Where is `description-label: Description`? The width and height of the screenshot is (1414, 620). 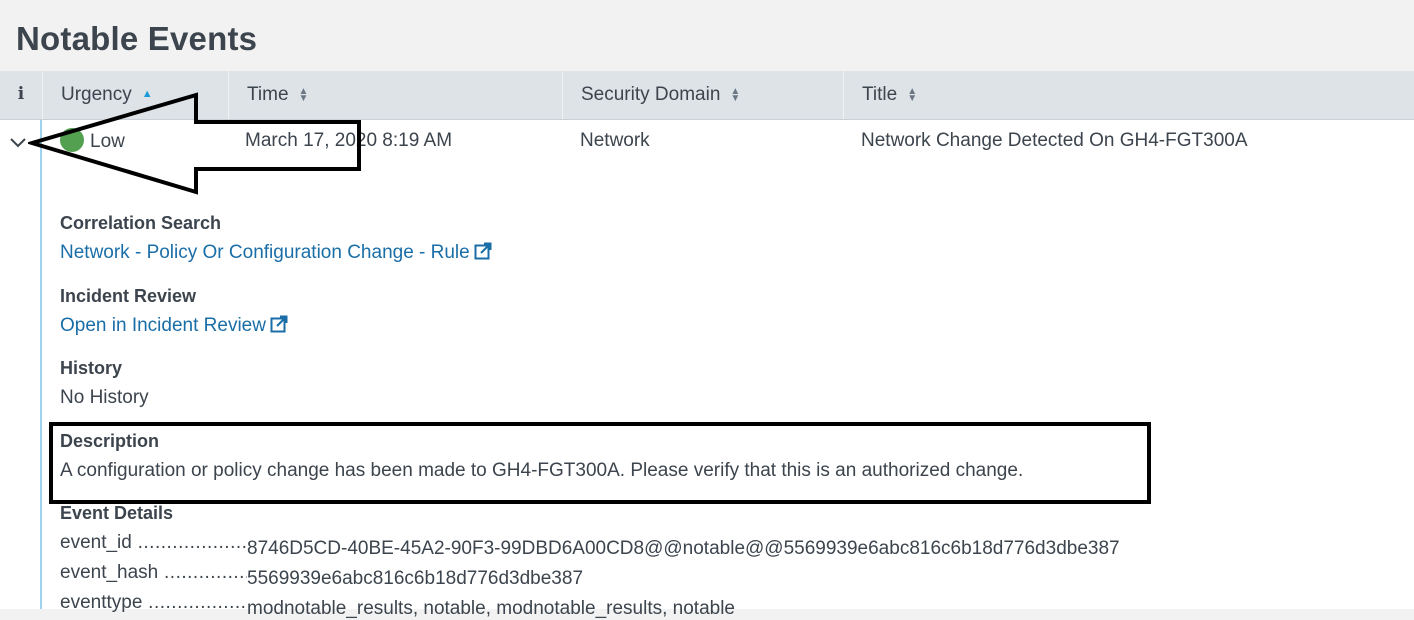
description-label: Description is located at coordinates (110, 441).